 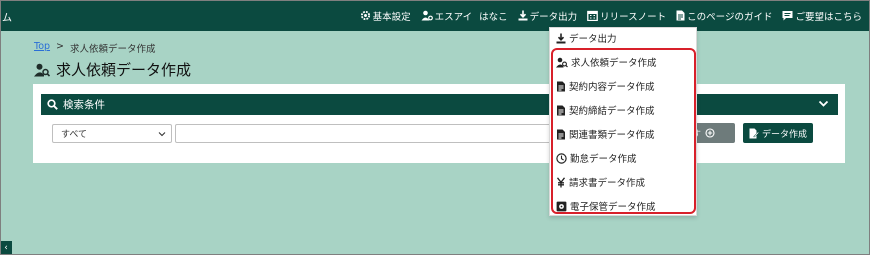 I want to click on dropdown-title: データ出力, so click(x=593, y=39).